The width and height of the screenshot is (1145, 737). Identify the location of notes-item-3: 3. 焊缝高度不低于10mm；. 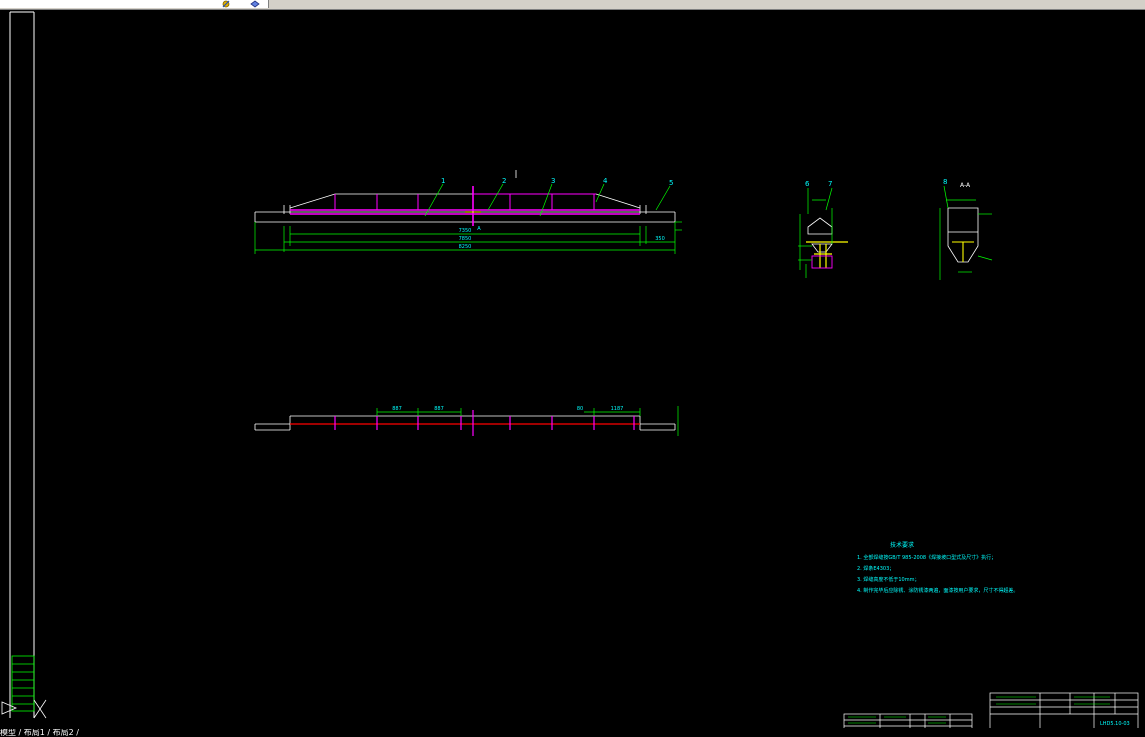
(888, 579).